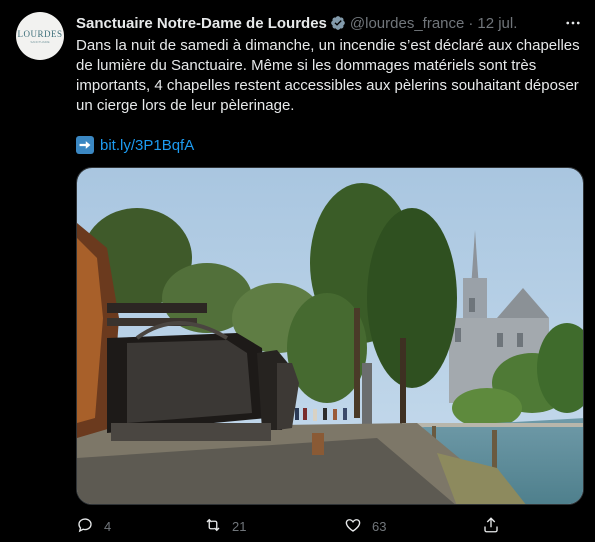 Image resolution: width=595 pixels, height=542 pixels. Describe the element at coordinates (201, 23) in the screenshot. I see `author-name: Sanctuaire Notre-Dame de Lourdes` at that location.